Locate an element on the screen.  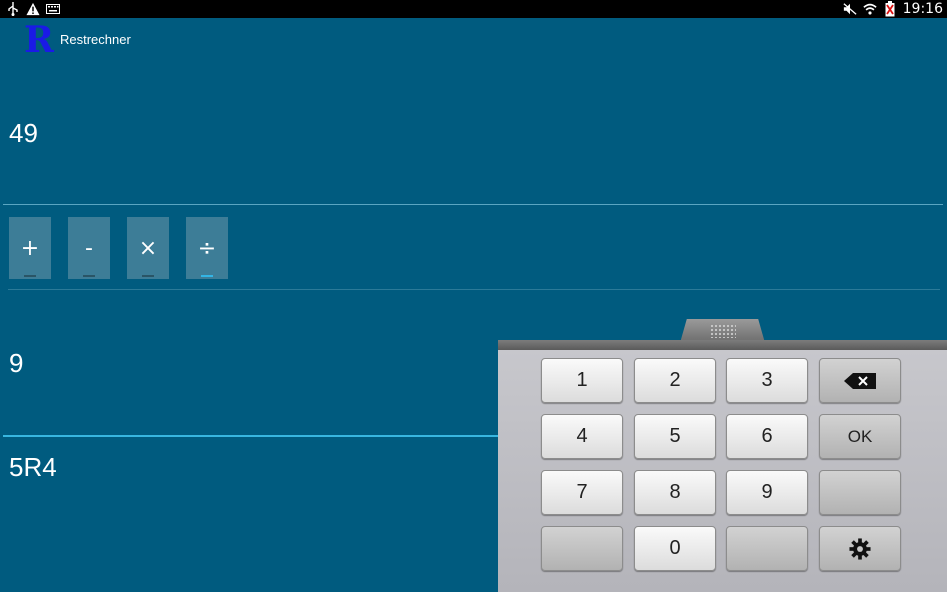
warning-icon is located at coordinates (33, 9).